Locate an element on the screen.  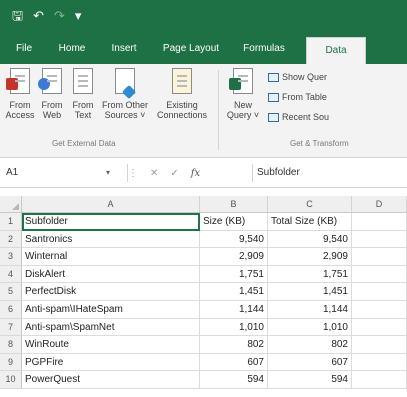
table-row: 3 Winternal 2,909 2,909 is located at coordinates (203, 257).